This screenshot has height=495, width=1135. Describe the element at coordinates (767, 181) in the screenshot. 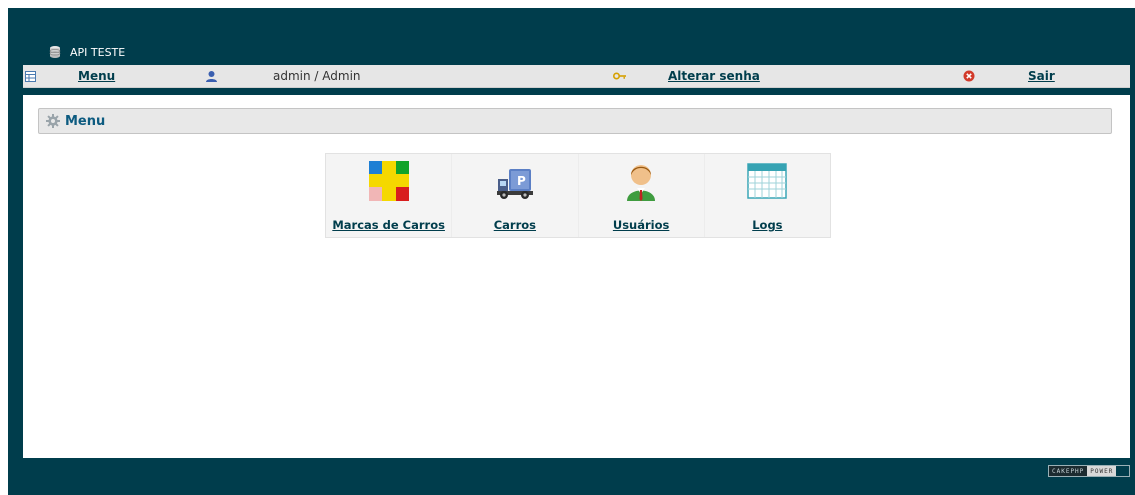

I see `calendar-icon` at that location.